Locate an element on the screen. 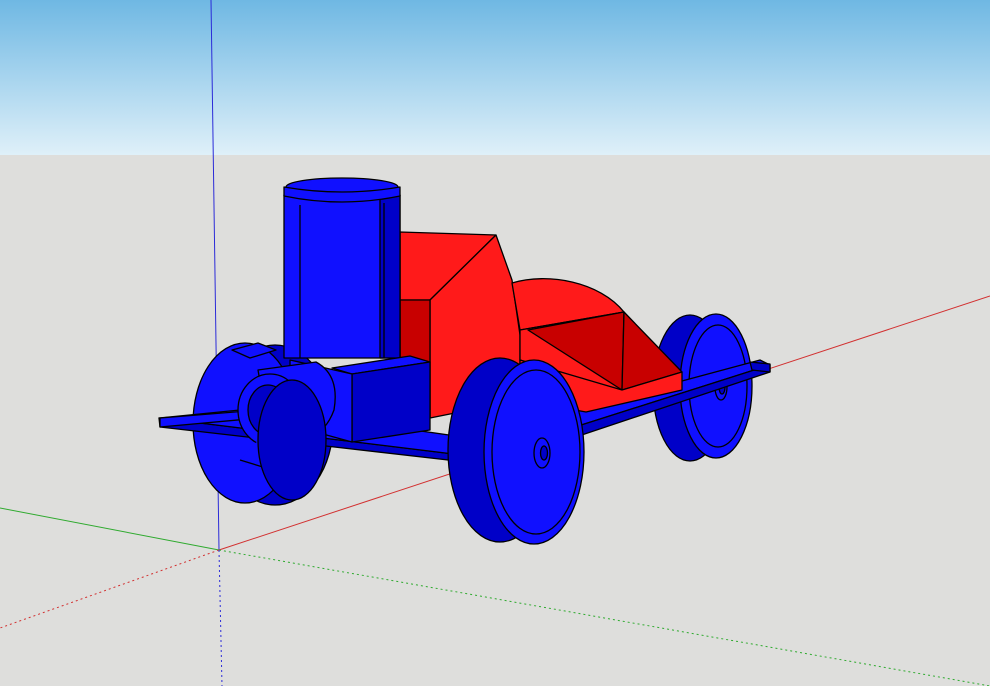  exhaust-stack is located at coordinates (342, 268).